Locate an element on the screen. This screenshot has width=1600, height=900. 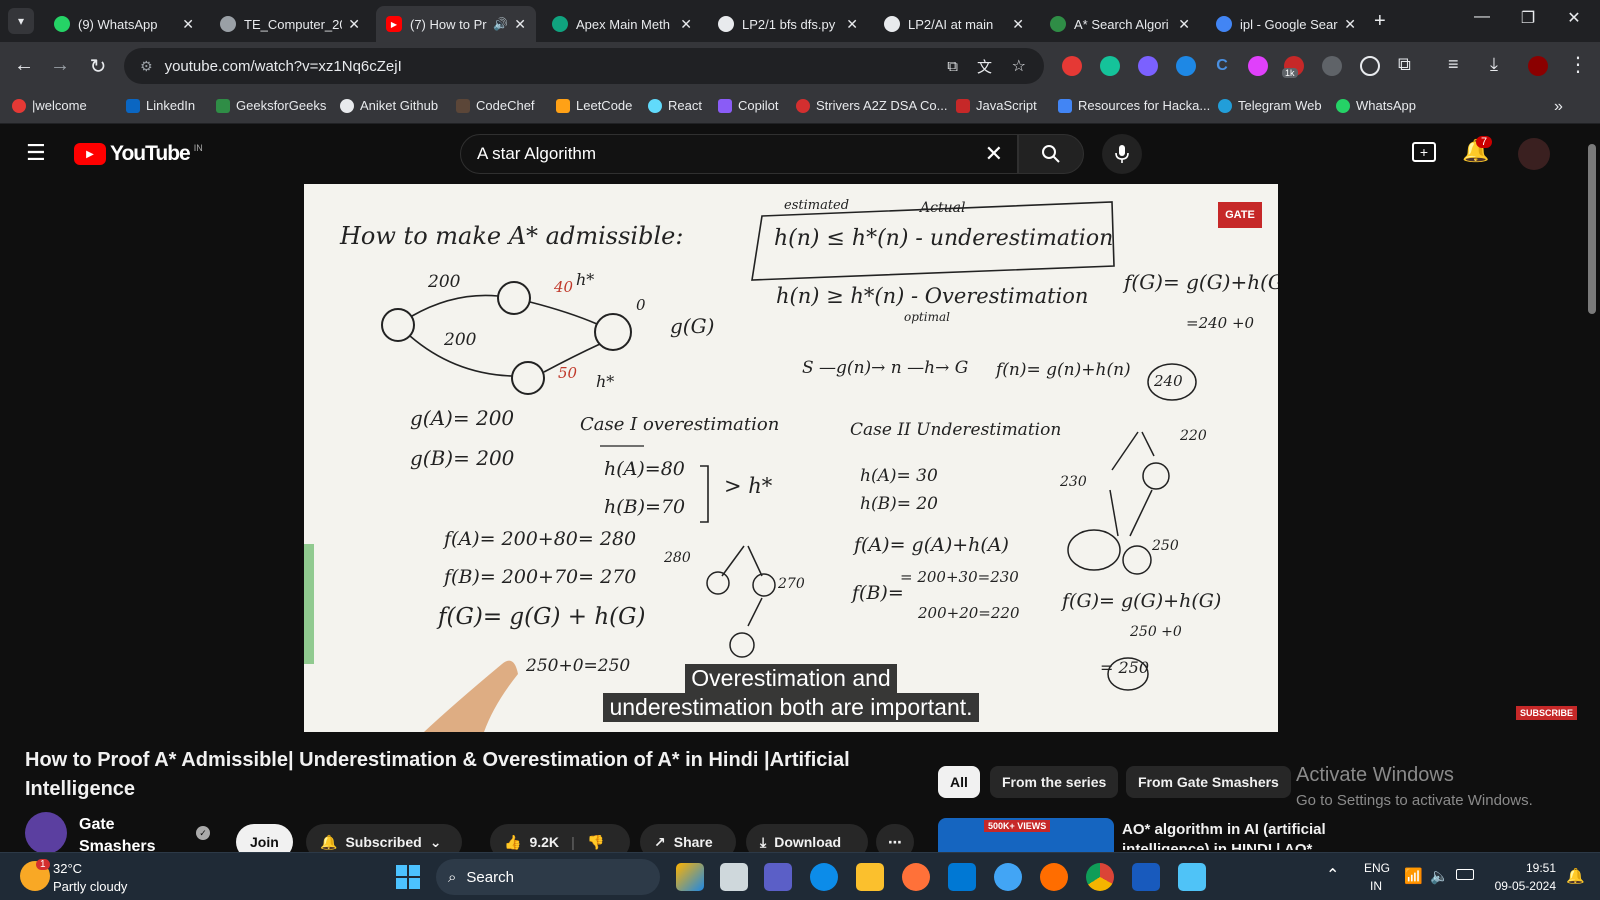
extension-icon: 1k is located at coordinates (1293, 67).